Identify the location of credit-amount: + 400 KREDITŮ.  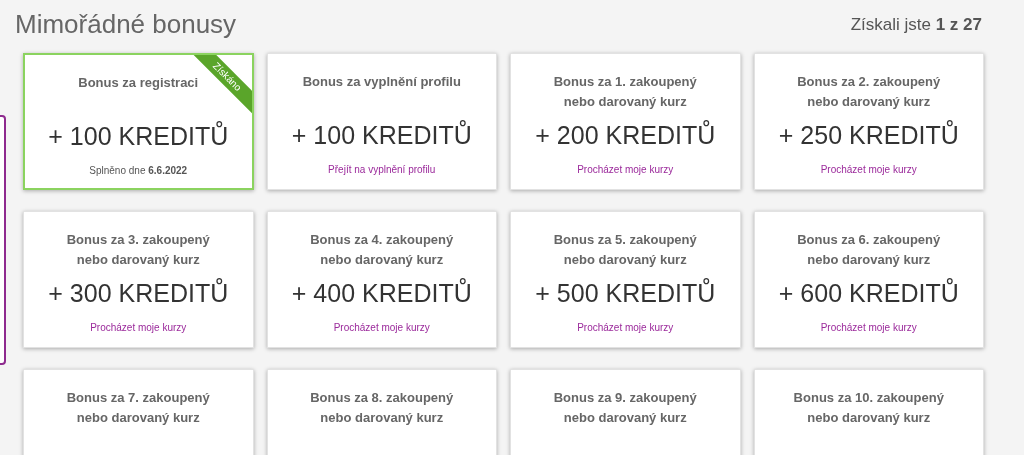
(381, 293).